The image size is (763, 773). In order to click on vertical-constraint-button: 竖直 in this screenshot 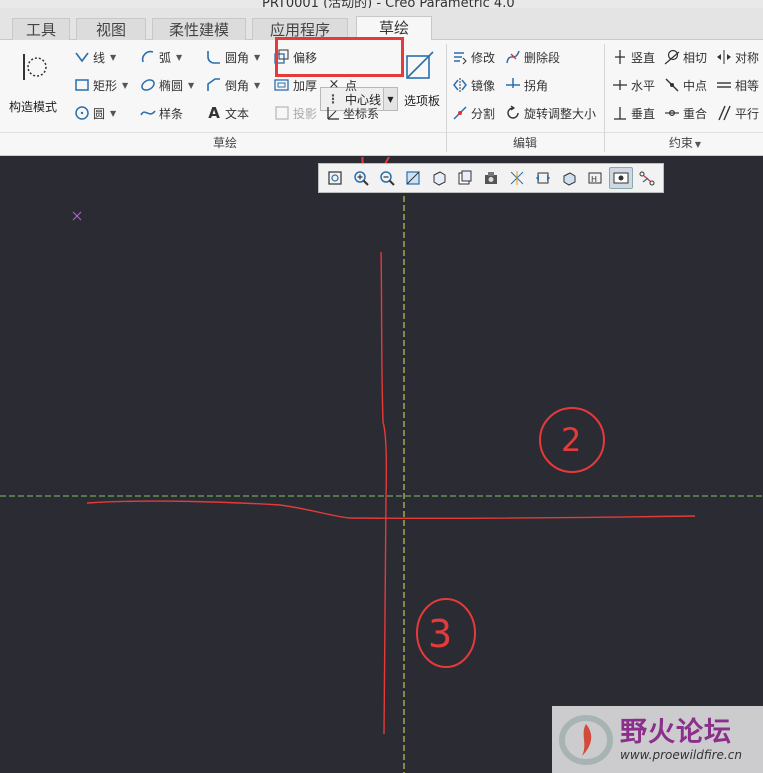, I will do `click(633, 57)`.